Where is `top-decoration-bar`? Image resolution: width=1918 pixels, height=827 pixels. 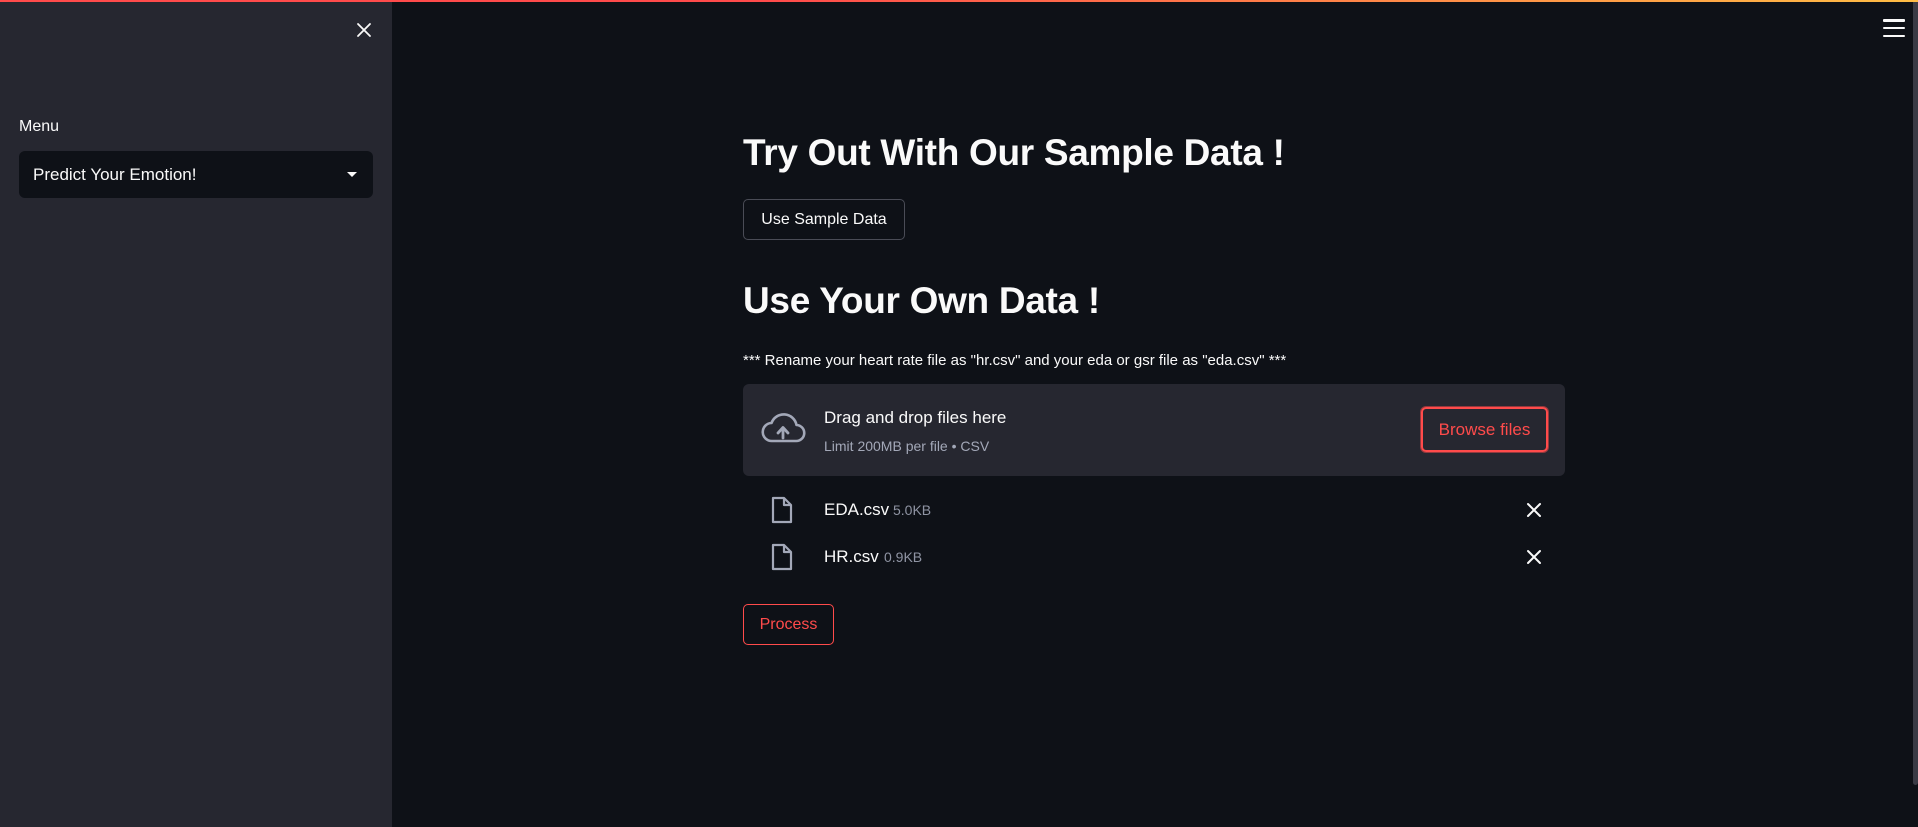
top-decoration-bar is located at coordinates (959, 1).